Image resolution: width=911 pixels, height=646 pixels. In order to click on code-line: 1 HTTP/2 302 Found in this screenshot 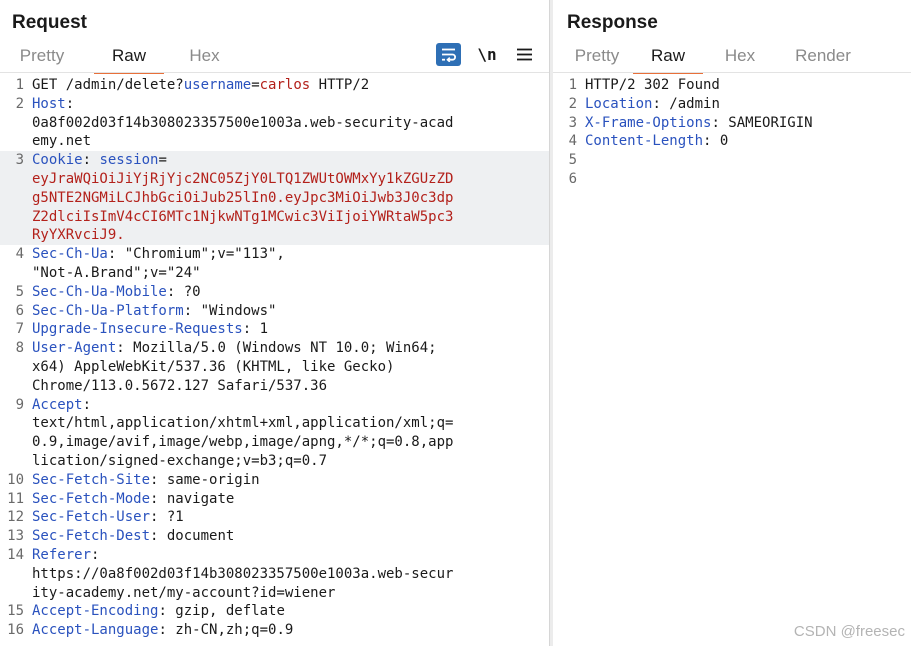, I will do `click(732, 85)`.